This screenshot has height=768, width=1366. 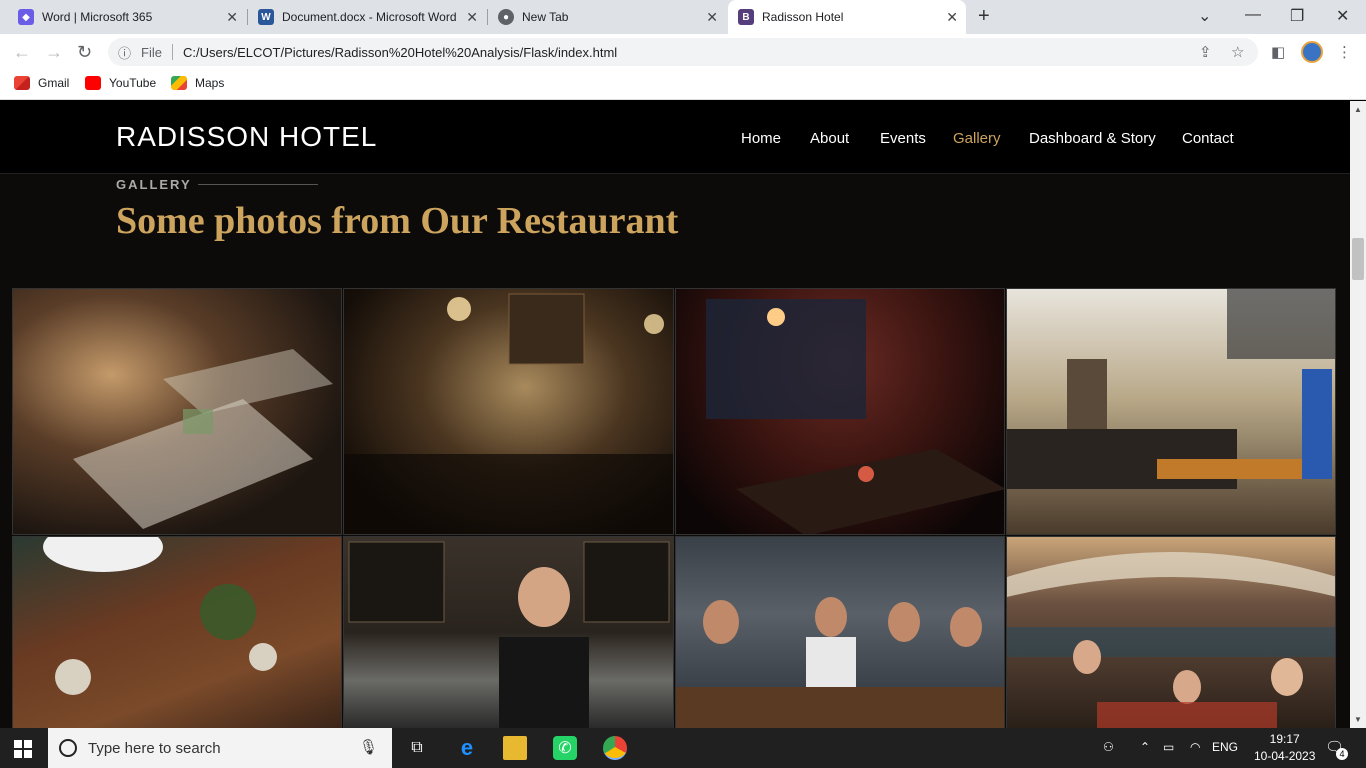 I want to click on scroll-up-icon: ▲, so click(x=1358, y=109).